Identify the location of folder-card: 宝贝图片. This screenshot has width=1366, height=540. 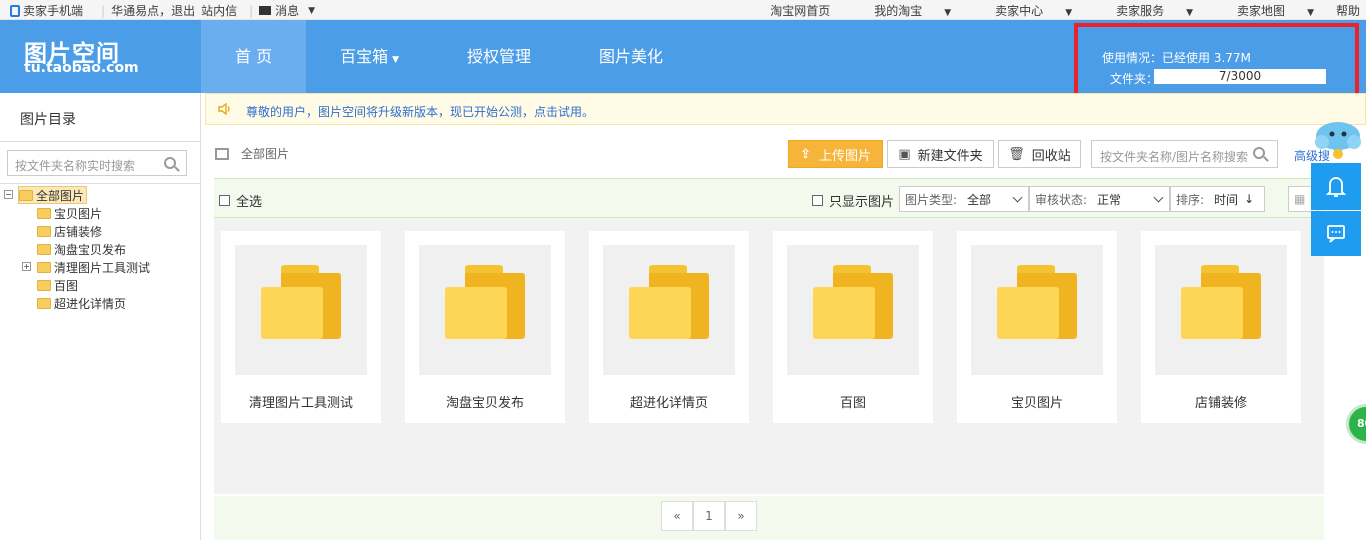
(1037, 327).